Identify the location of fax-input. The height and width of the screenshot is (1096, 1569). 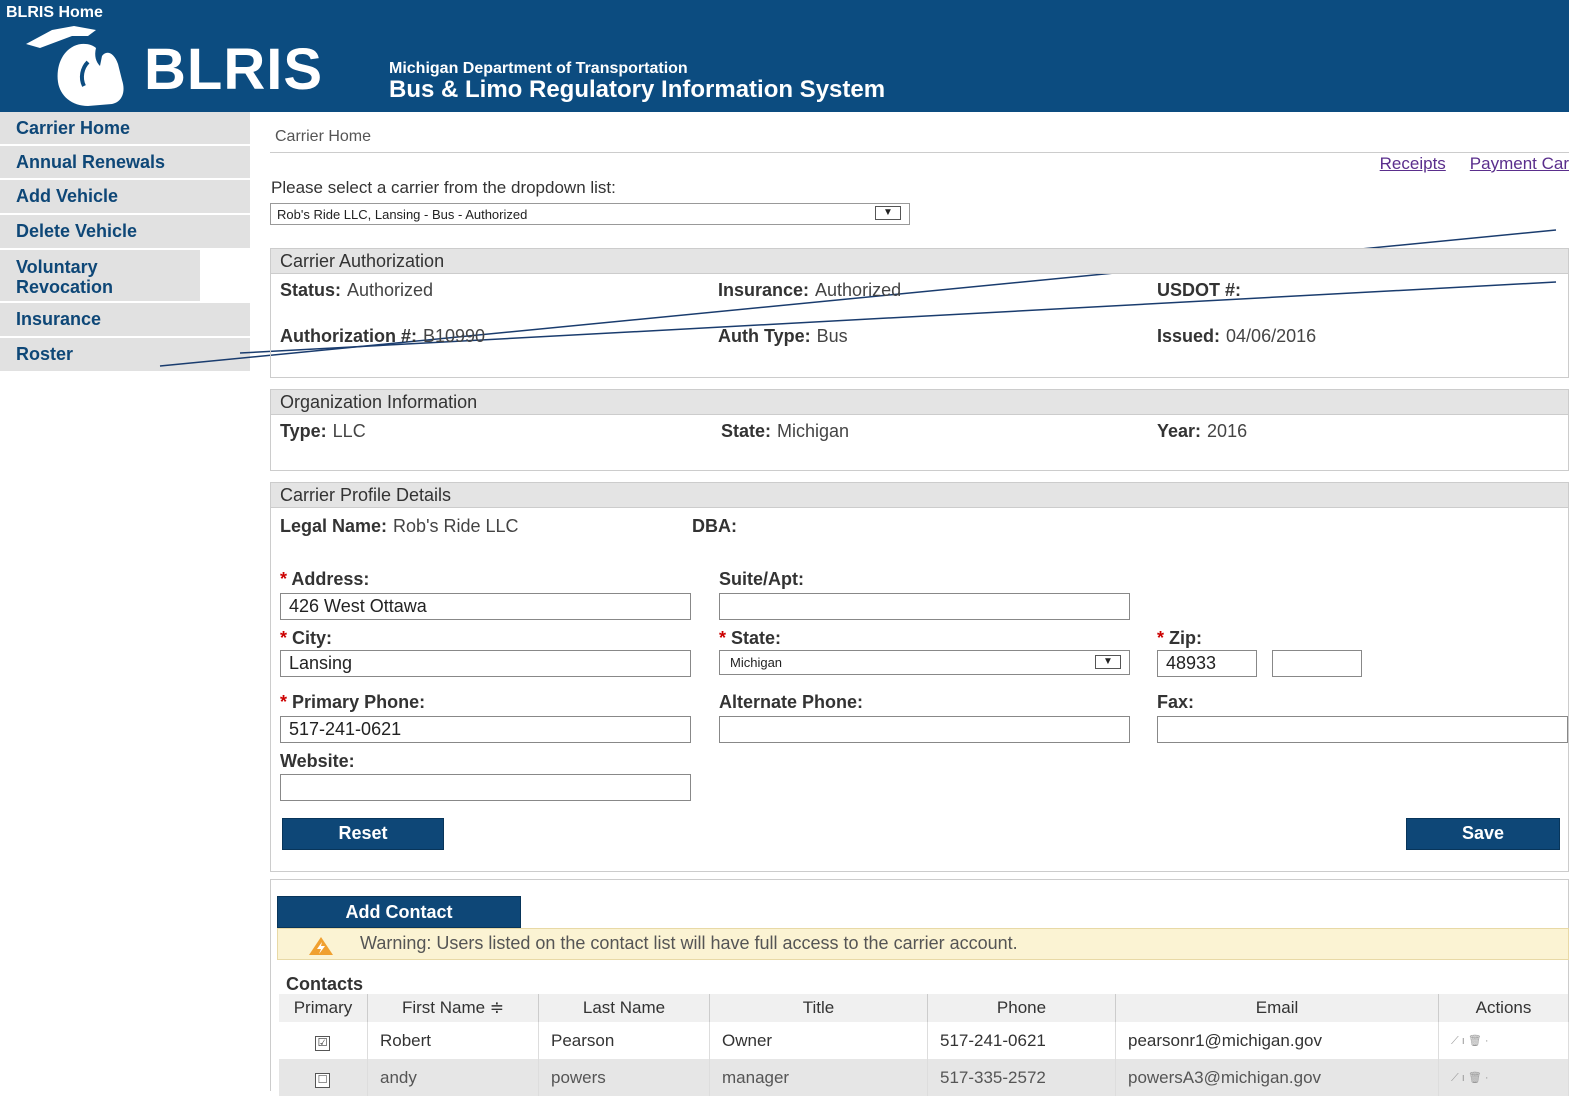
(1362, 729).